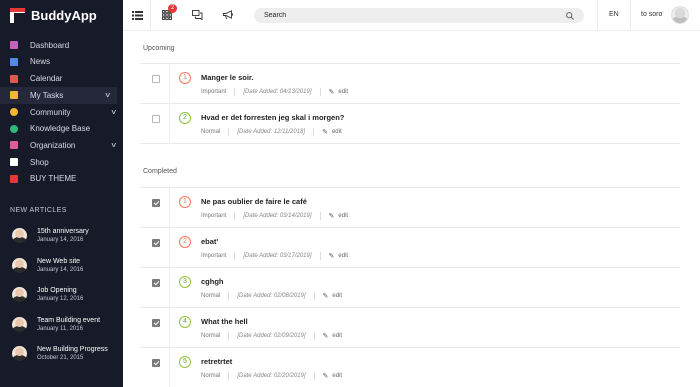 This screenshot has width=700, height=387. Describe the element at coordinates (61, 236) in the screenshot. I see `article-item: 15th anniversary January 14, 2016` at that location.